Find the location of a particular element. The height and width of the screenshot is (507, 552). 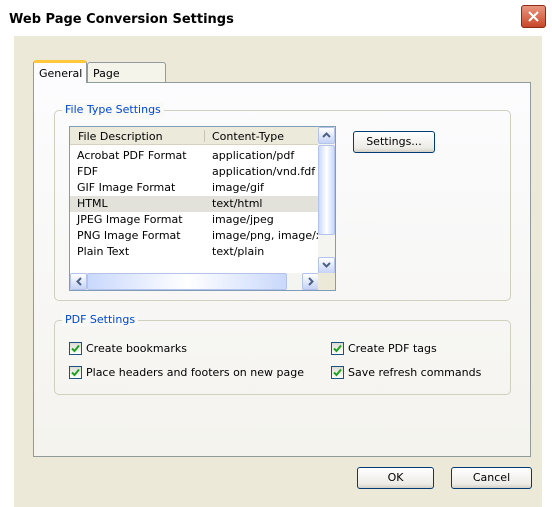

tab-general: General is located at coordinates (60, 71).